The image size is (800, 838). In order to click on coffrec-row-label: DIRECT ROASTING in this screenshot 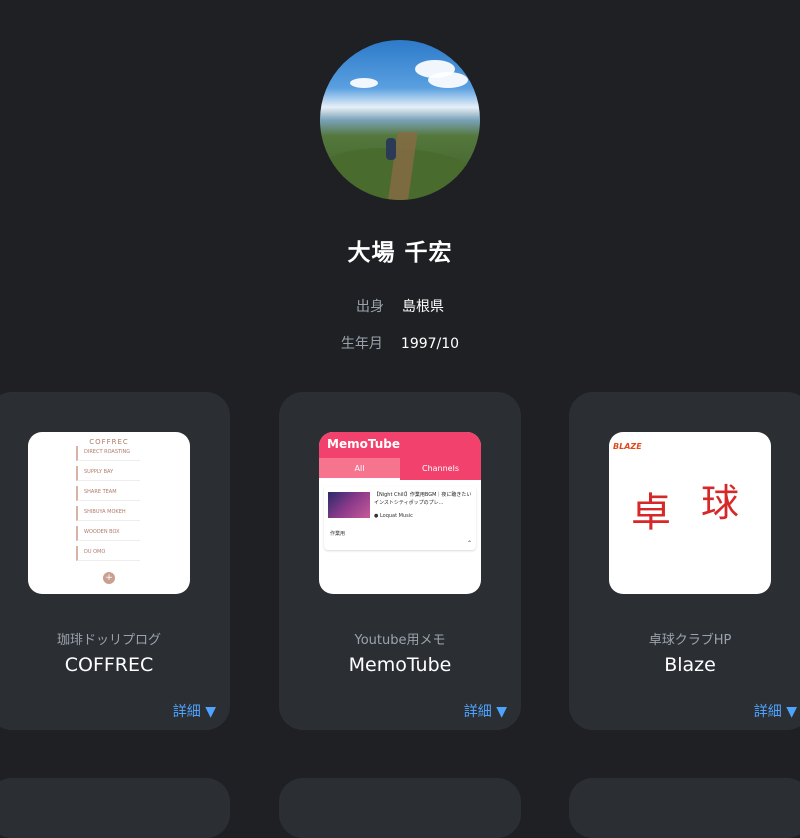, I will do `click(107, 452)`.